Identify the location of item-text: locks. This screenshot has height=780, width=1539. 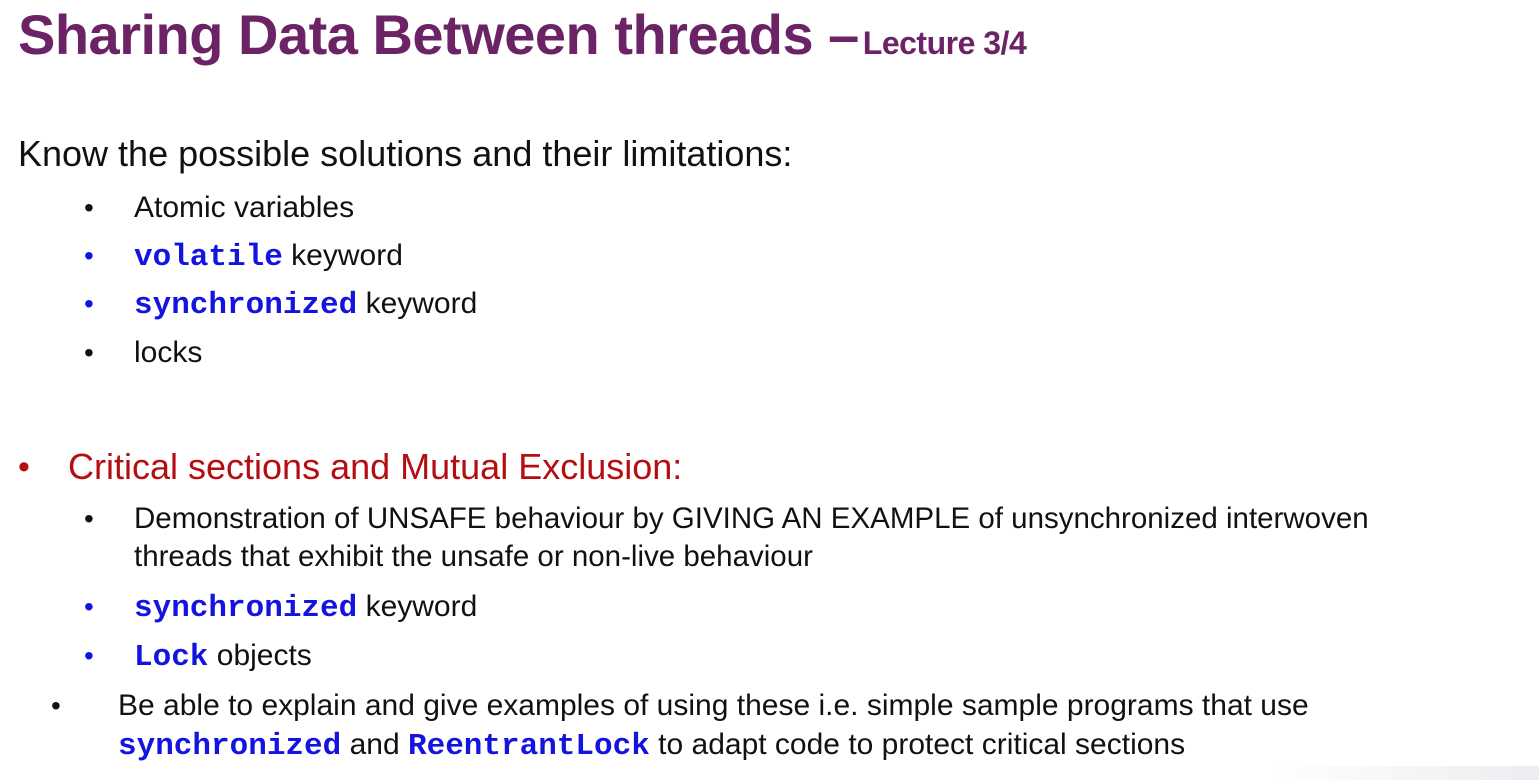
(168, 352).